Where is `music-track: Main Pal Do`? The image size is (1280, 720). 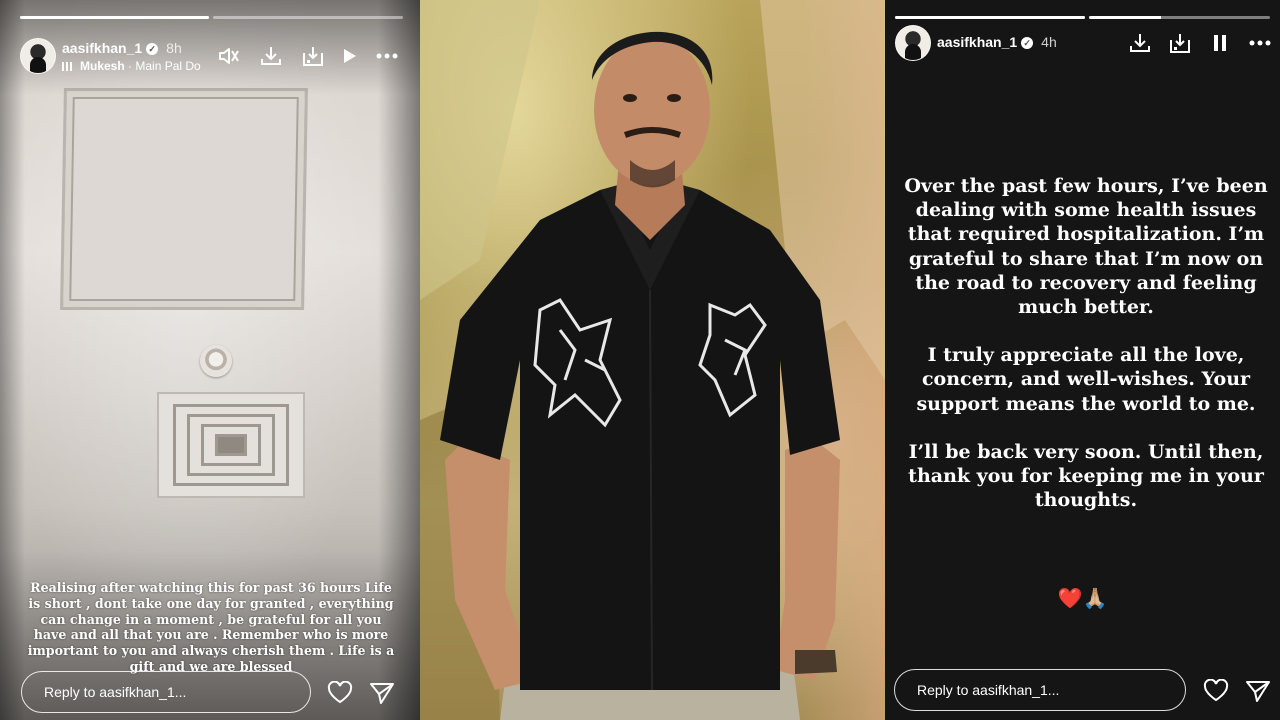
music-track: Main Pal Do is located at coordinates (168, 66).